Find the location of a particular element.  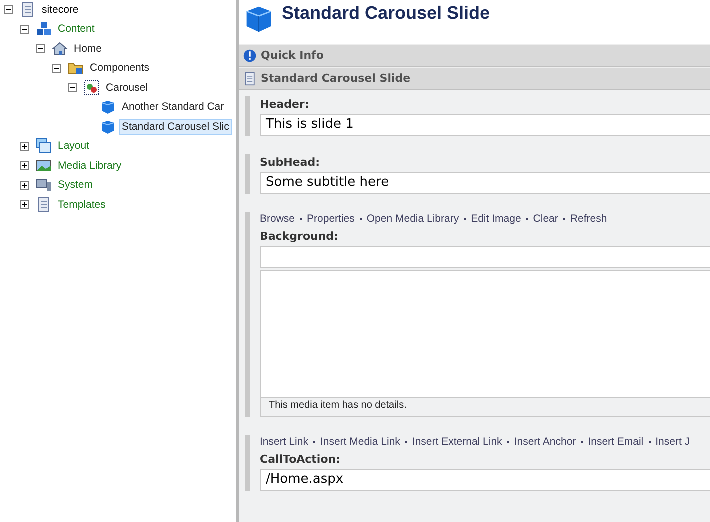

field-command-link: Insert Anchor is located at coordinates (545, 442).